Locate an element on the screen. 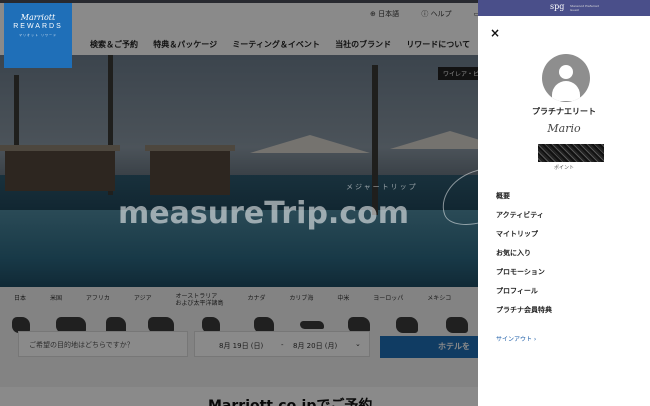  member-tier: プラチナエリート is located at coordinates (564, 111).